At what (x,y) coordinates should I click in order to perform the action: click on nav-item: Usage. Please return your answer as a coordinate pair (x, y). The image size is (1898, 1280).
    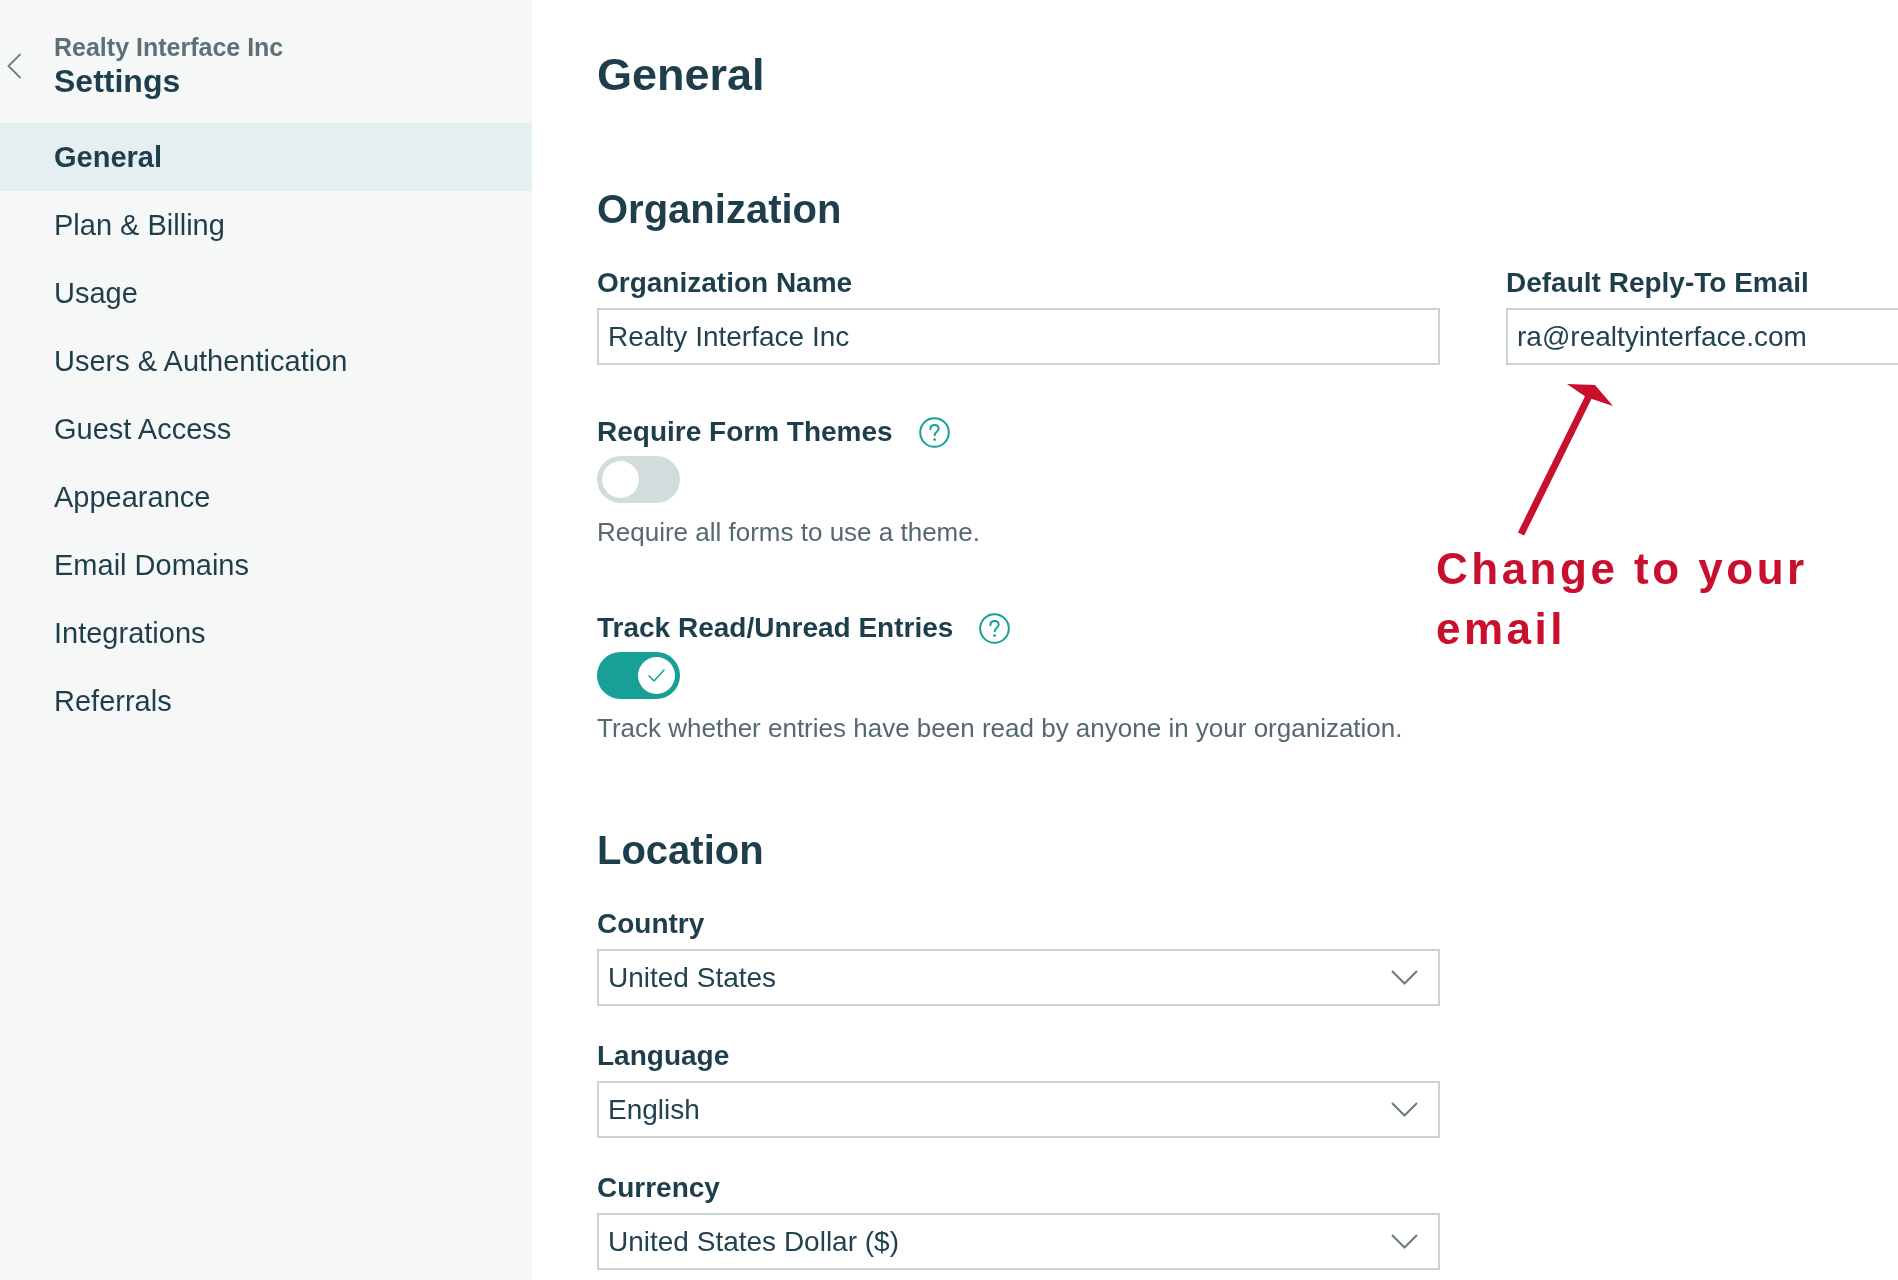
    Looking at the image, I should click on (266, 293).